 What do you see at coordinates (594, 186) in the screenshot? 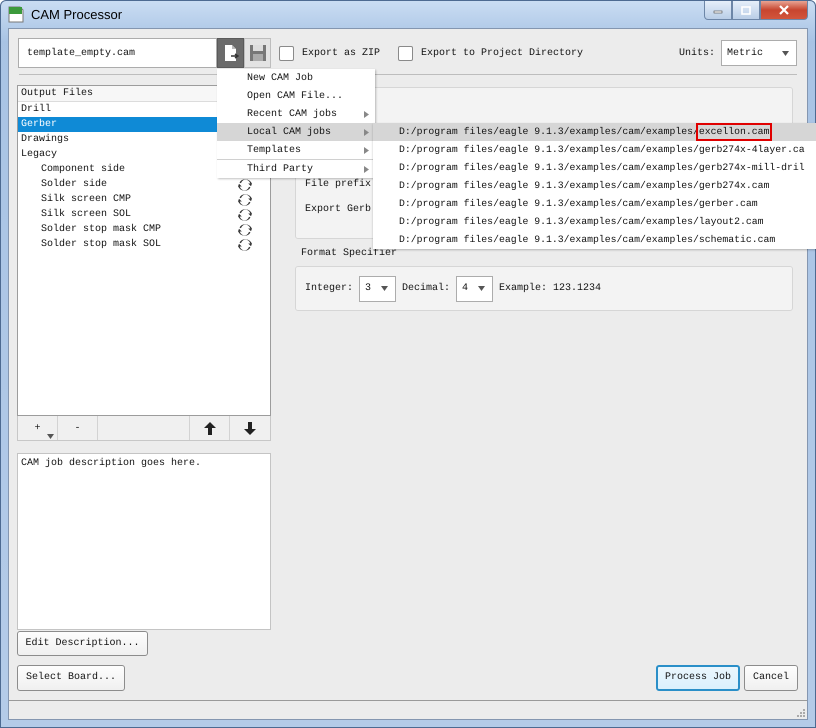
I see `menu-item: D:/program files/eagle 9.1.3/examples/cam/examples/gerb274x.cam` at bounding box center [594, 186].